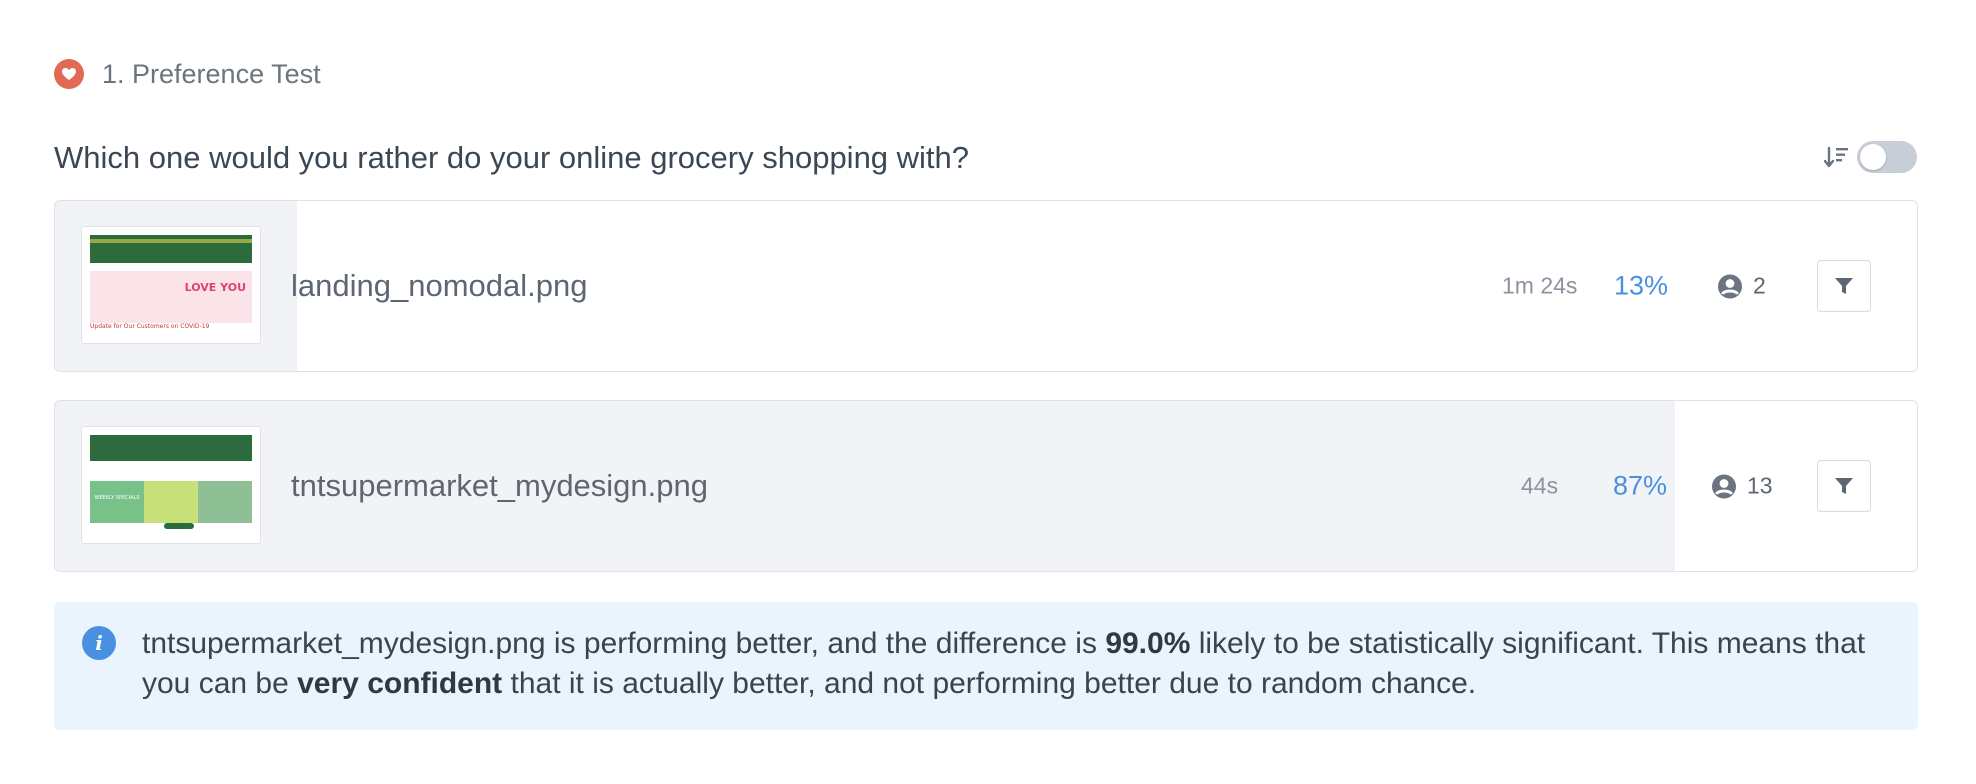  I want to click on thumbnail-mydesign: WEEKLY SPECIALS, so click(171, 485).